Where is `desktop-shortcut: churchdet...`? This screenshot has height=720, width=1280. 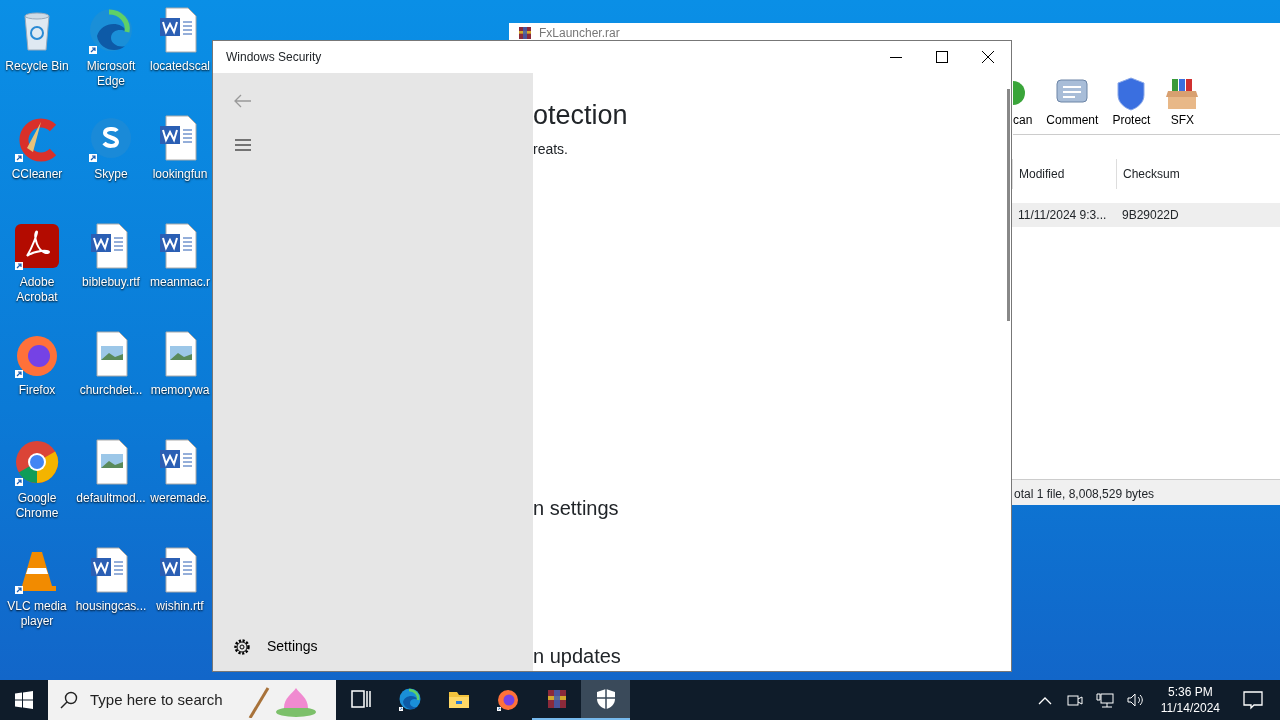 desktop-shortcut: churchdet... is located at coordinates (111, 384).